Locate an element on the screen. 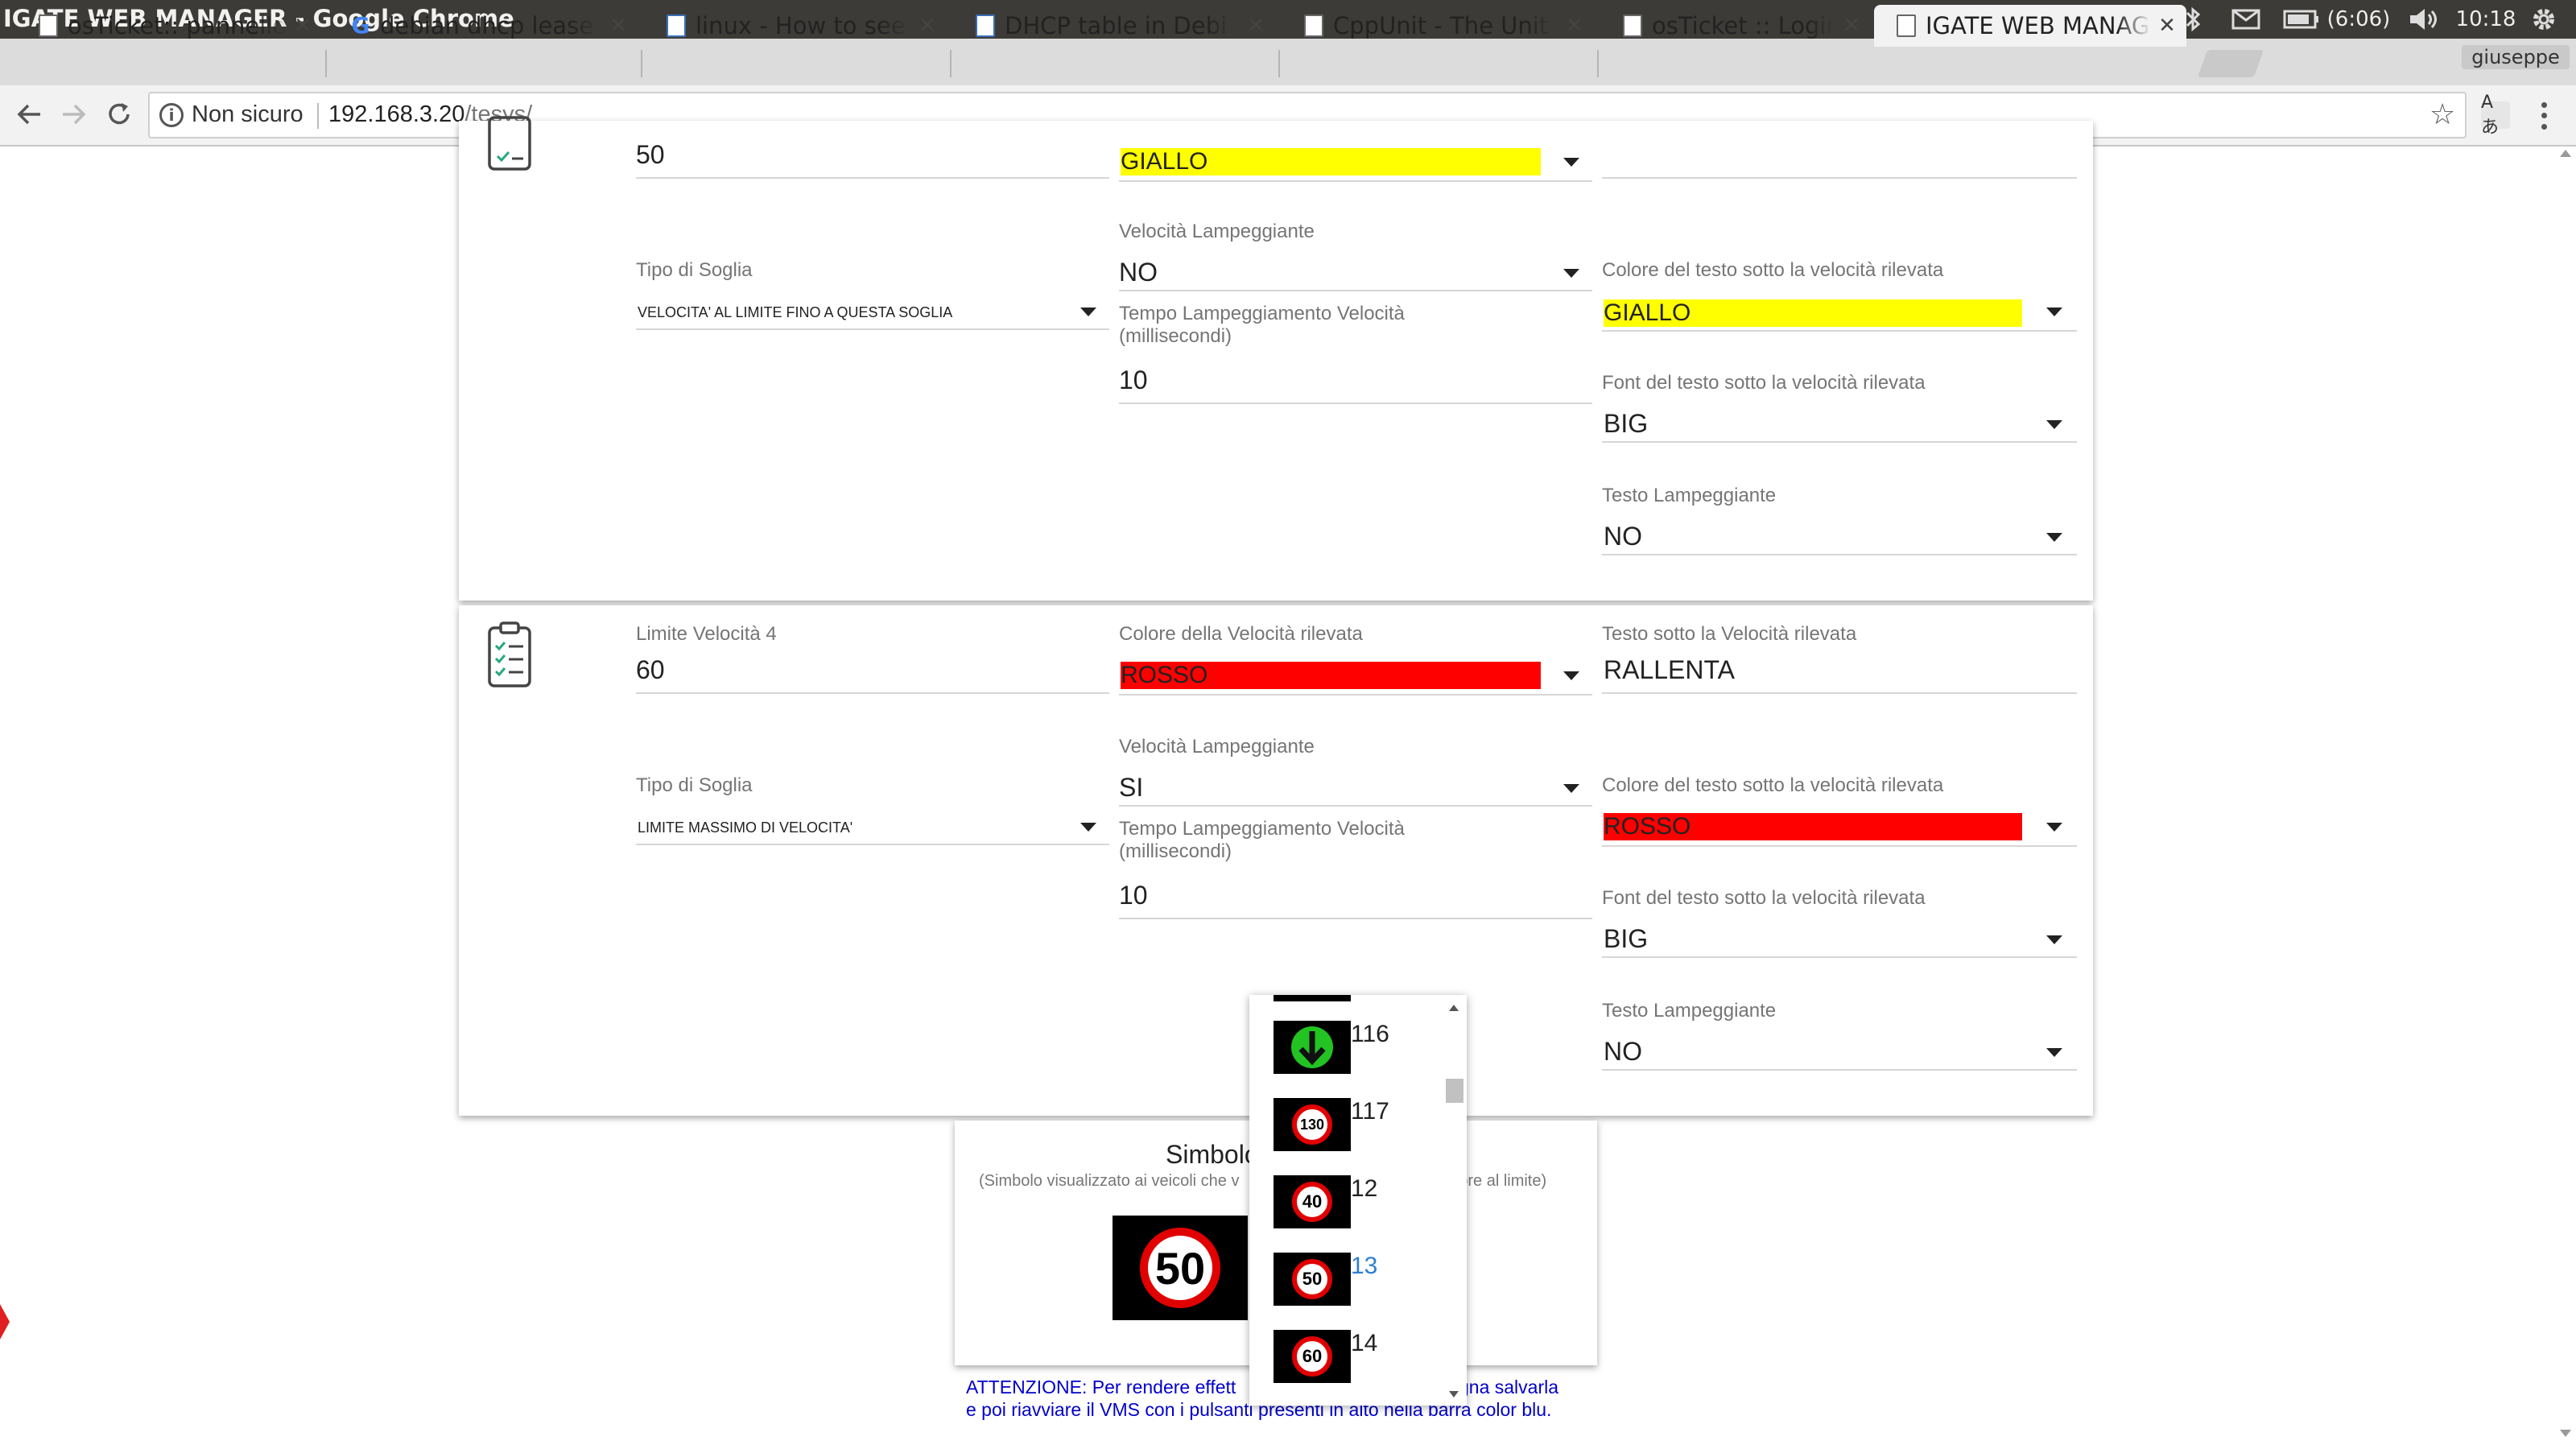 The width and height of the screenshot is (2576, 1449). colore-testo-select: GIALLO is located at coordinates (1813, 313).